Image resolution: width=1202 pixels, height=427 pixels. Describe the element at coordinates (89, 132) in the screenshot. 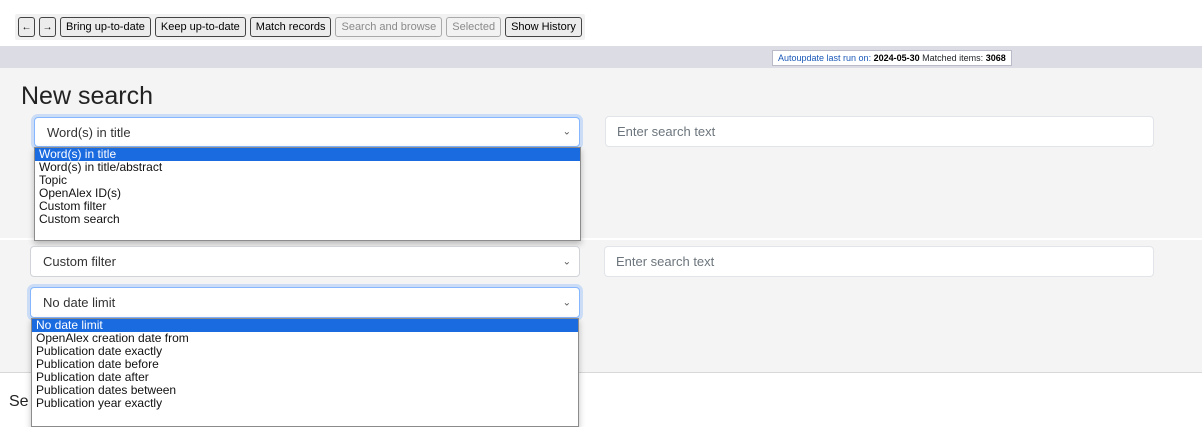

I see `search-type-value: Word(s) in title` at that location.